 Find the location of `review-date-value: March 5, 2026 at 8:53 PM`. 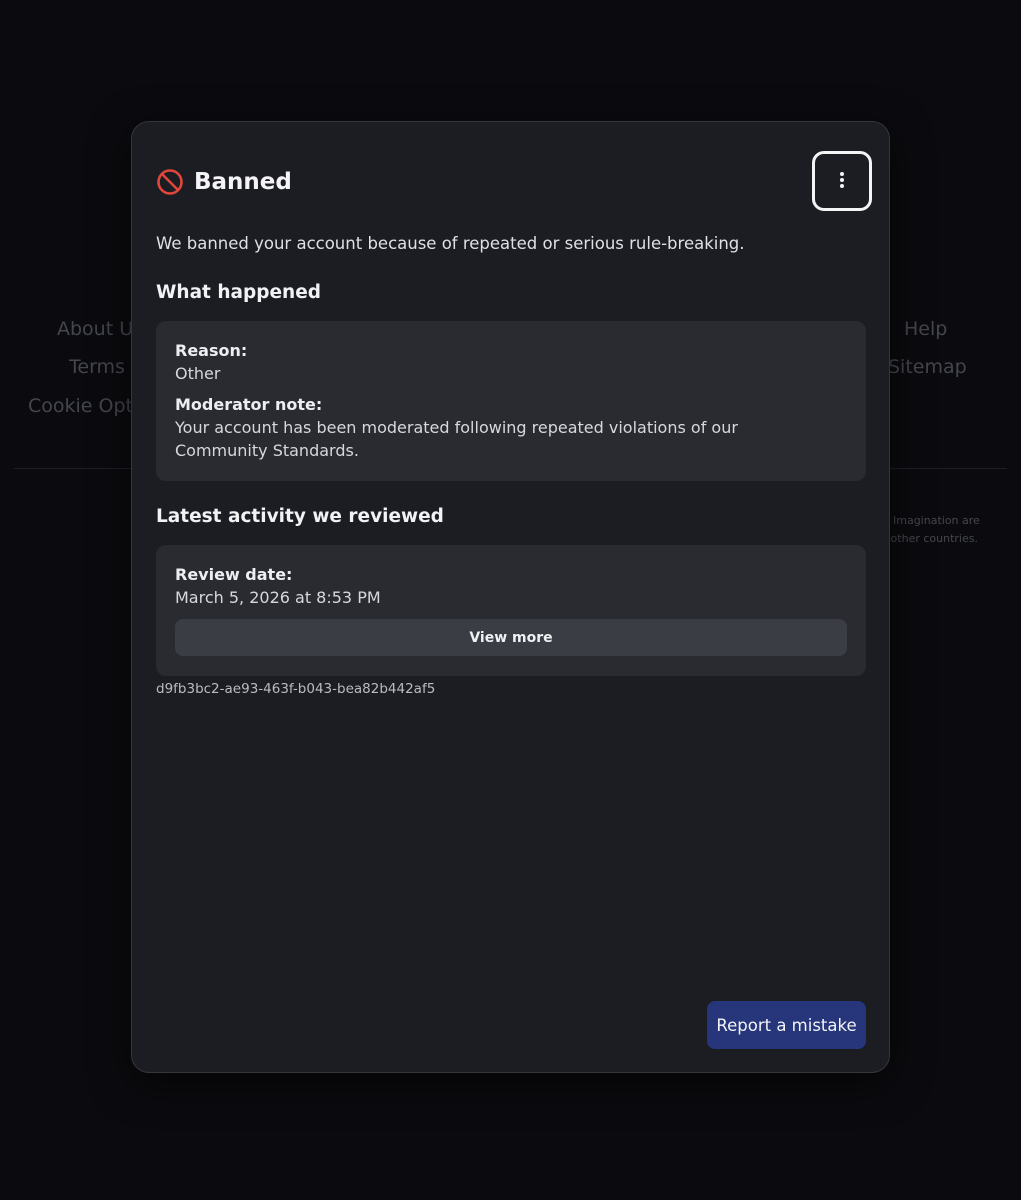

review-date-value: March 5, 2026 at 8:53 PM is located at coordinates (278, 597).